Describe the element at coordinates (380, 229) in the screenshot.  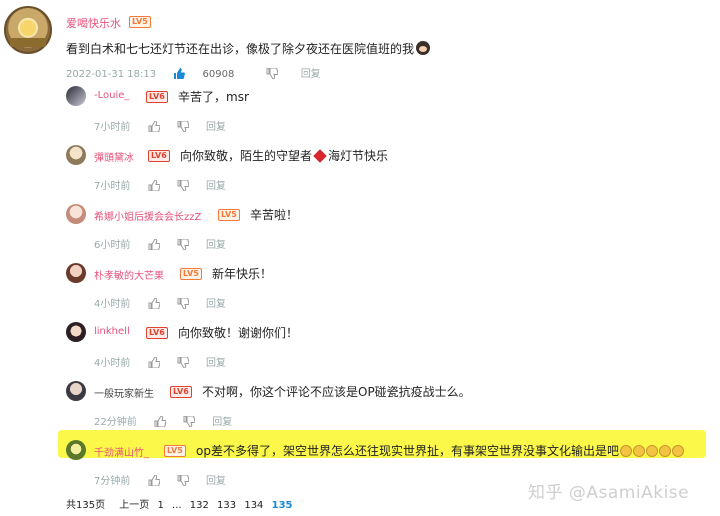
I see `reply-item: 希娜小姐后援会会长zzZ LV5 辛苦啦！ 6小时前 回复` at that location.